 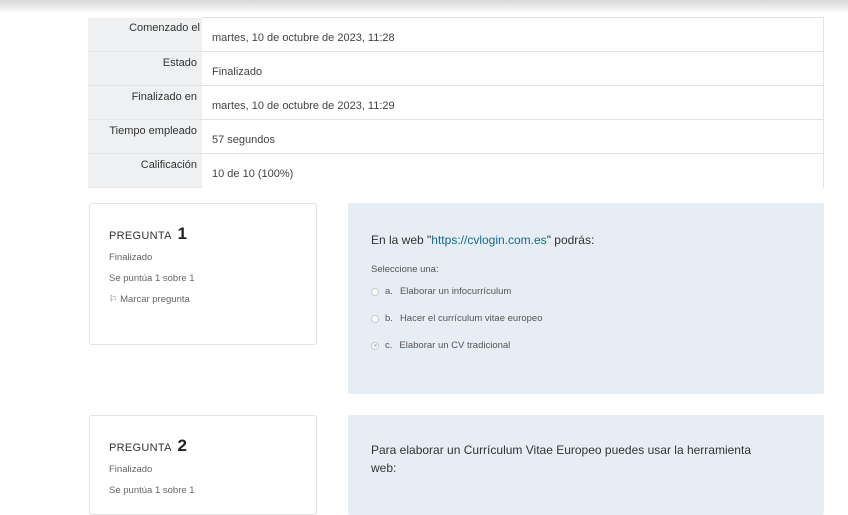 What do you see at coordinates (455, 345) in the screenshot?
I see `answer-text: Elaborar un CV tradicional` at bounding box center [455, 345].